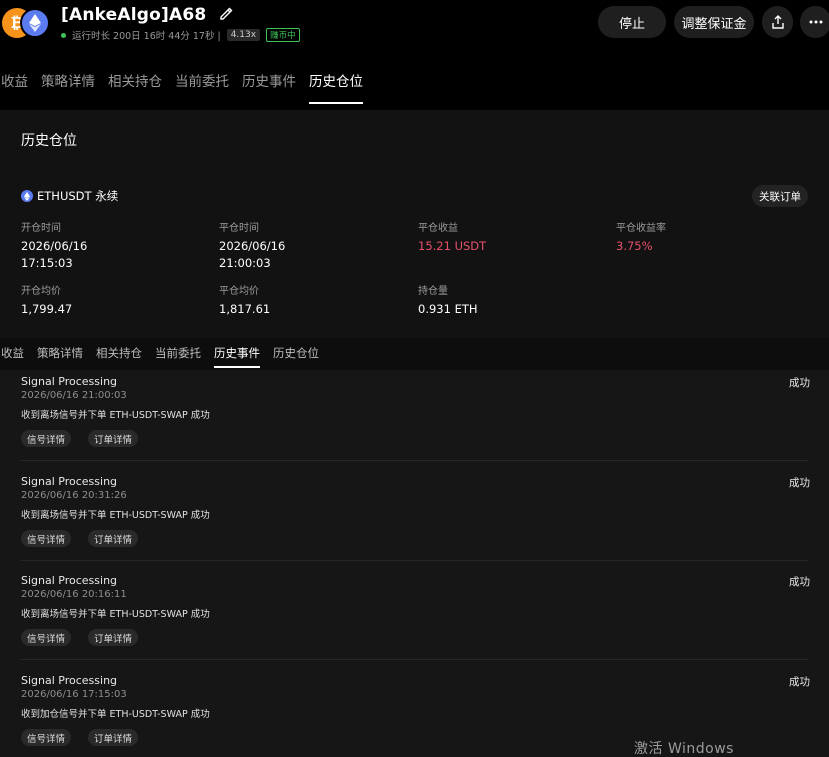  I want to click on open-avg-value: 1,799.47, so click(47, 309).